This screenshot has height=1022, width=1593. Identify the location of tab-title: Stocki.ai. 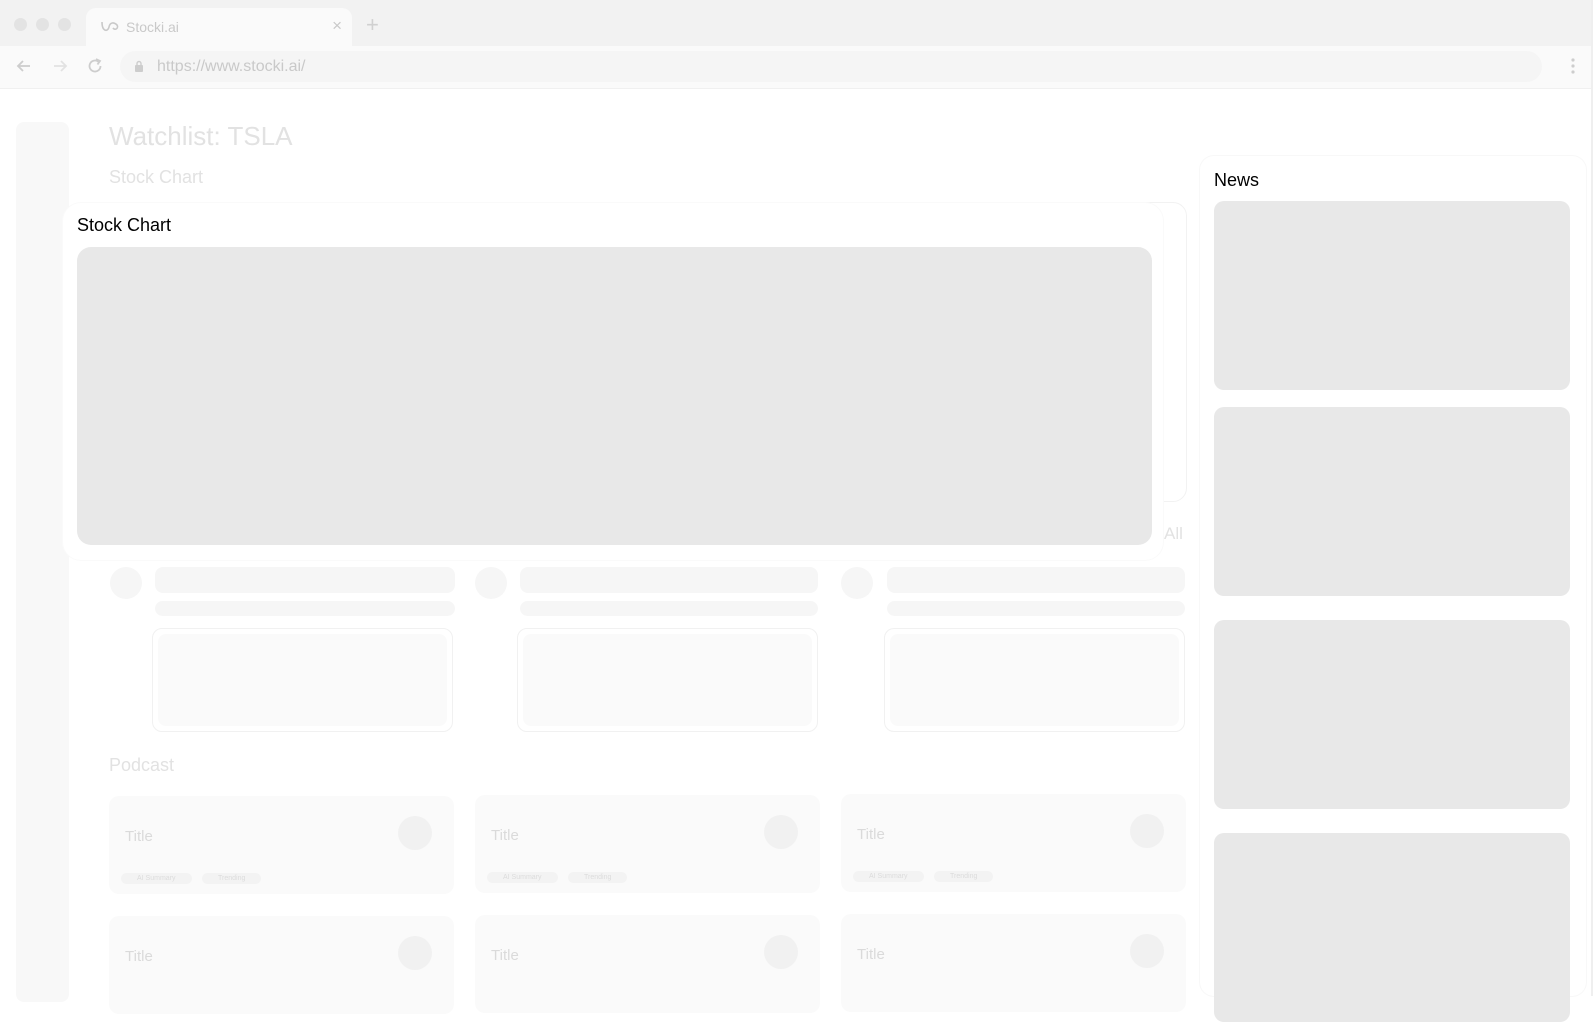
(152, 27).